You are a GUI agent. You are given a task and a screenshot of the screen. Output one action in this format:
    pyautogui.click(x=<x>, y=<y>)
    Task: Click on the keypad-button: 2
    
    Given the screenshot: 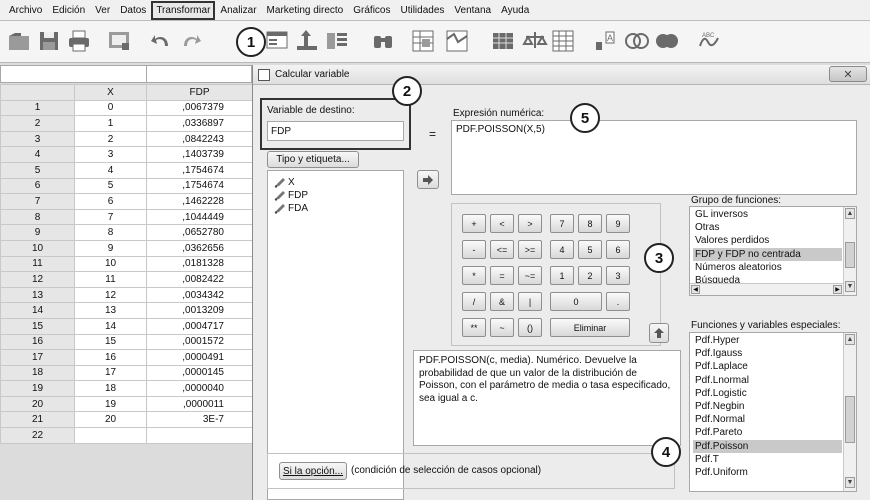 What is the action you would take?
    pyautogui.click(x=590, y=275)
    